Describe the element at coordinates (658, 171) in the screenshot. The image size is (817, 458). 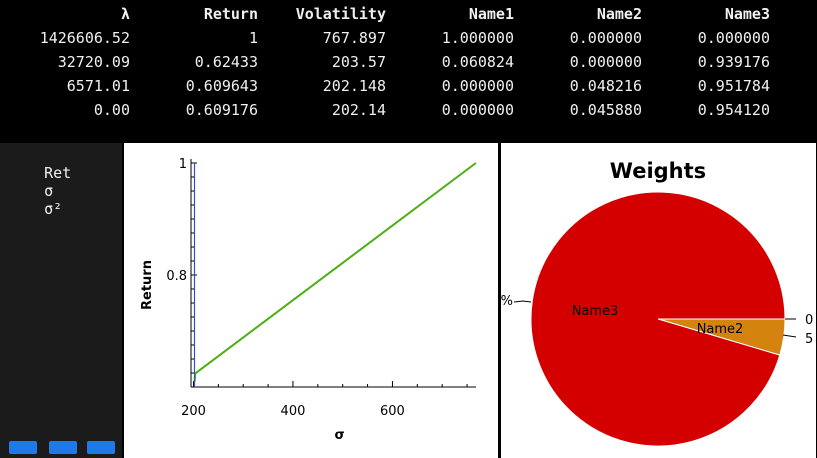
I see `pie-title: Weights` at that location.